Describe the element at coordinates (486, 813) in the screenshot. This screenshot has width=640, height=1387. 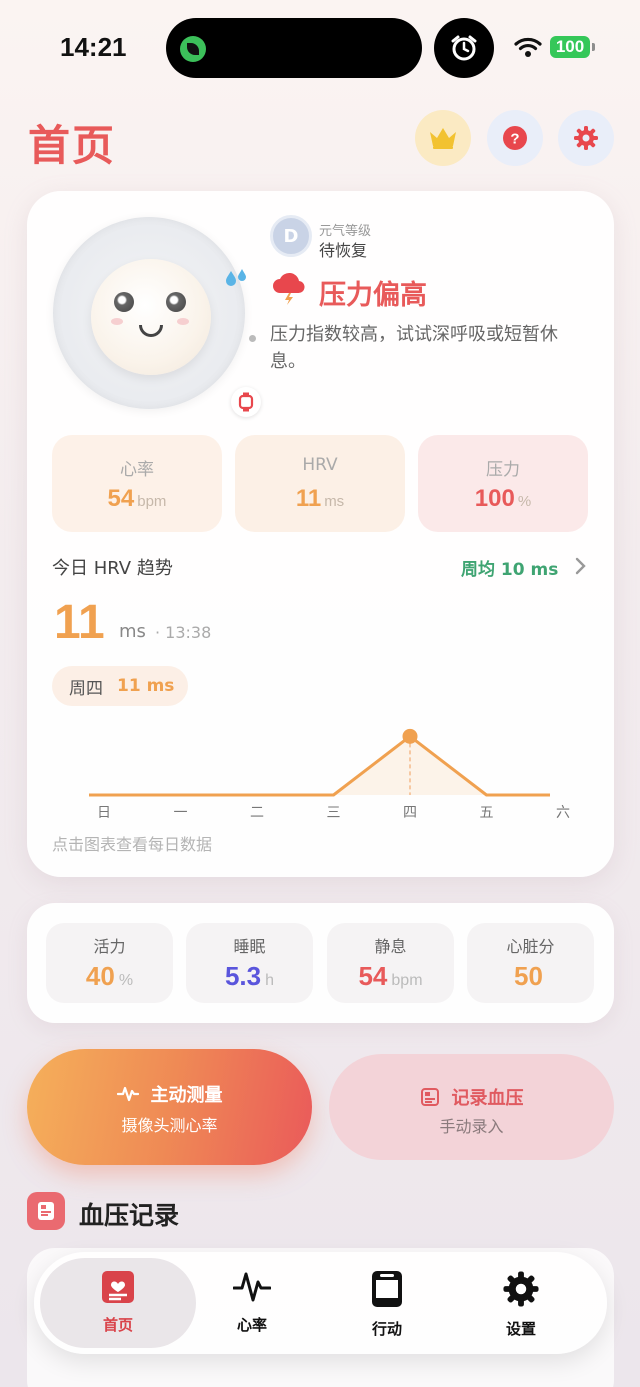
I see `x-tick-label: 五` at that location.